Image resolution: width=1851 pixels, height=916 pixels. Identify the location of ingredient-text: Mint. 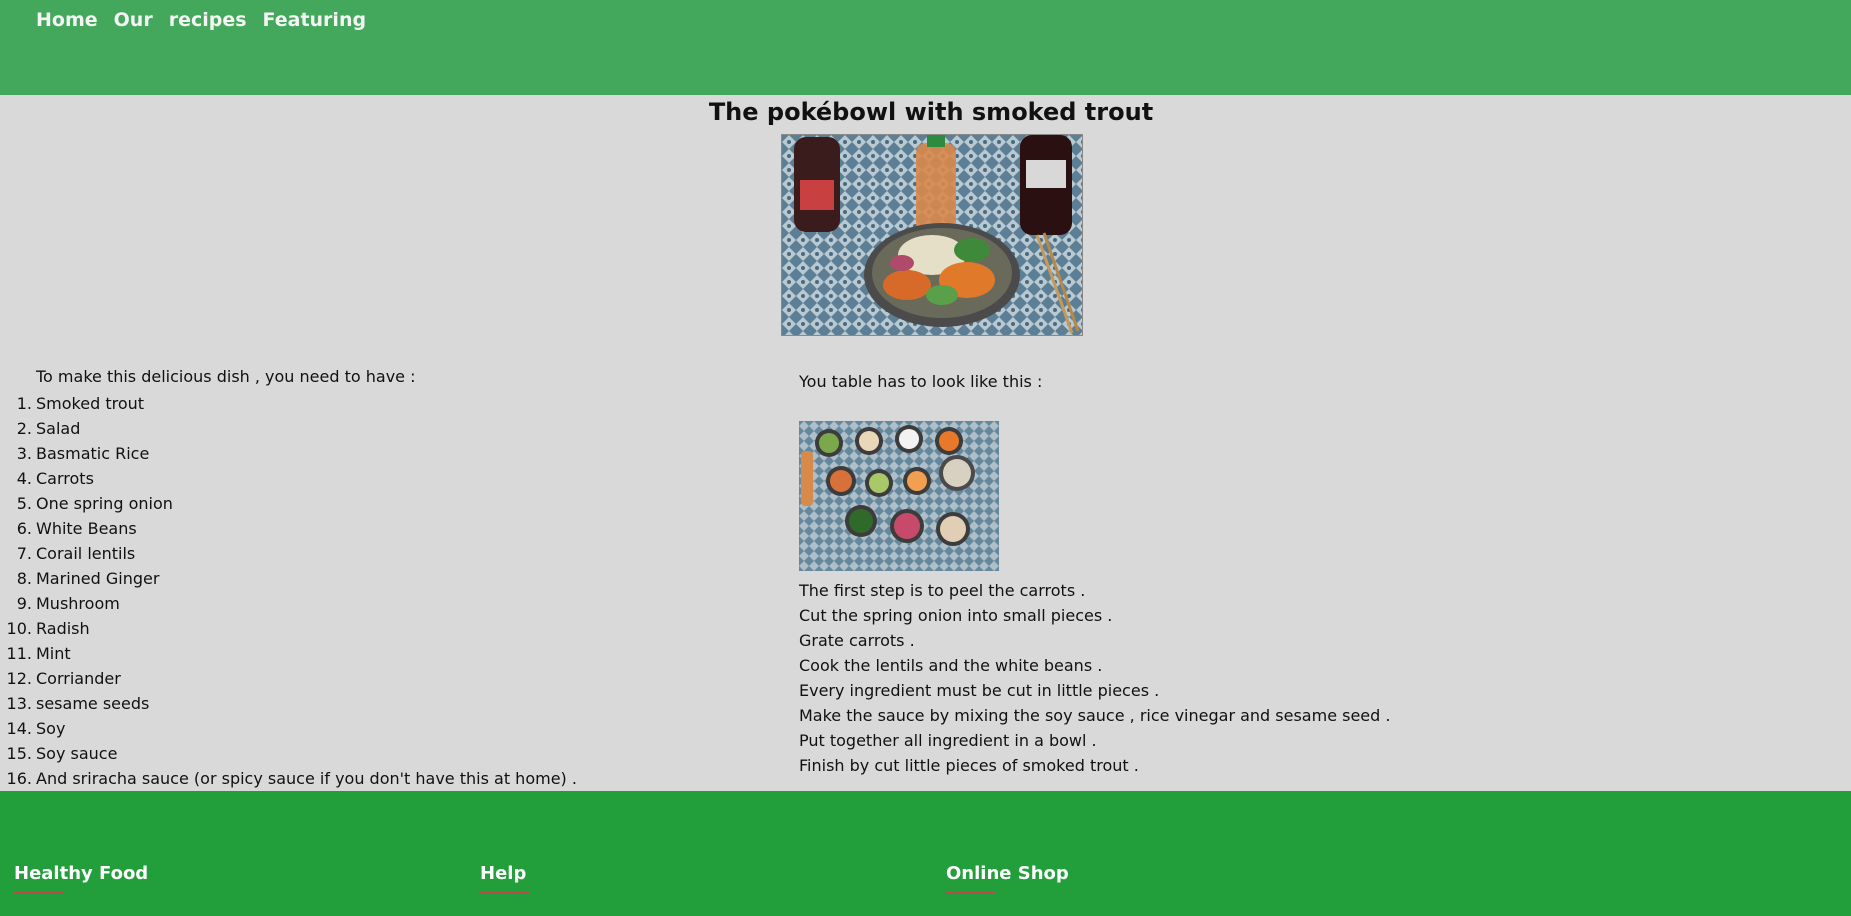
(53, 653).